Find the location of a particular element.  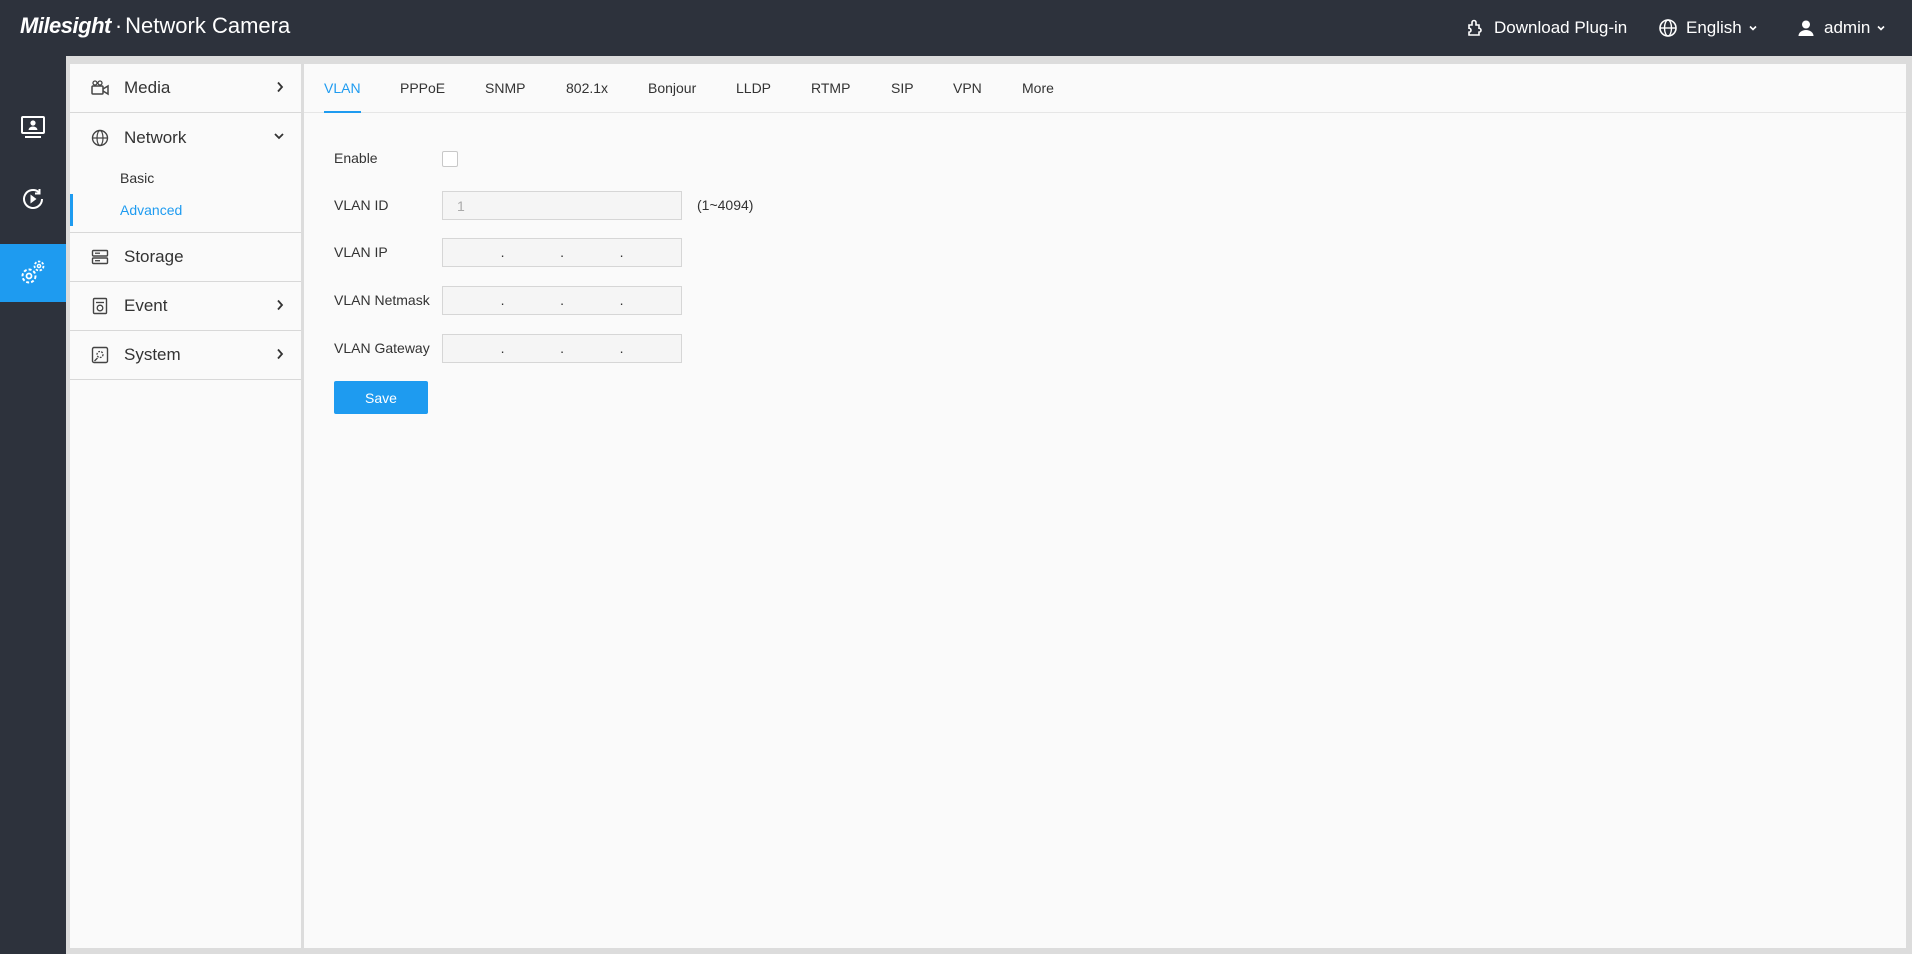

tab-lldp: LLDP is located at coordinates (753, 88).